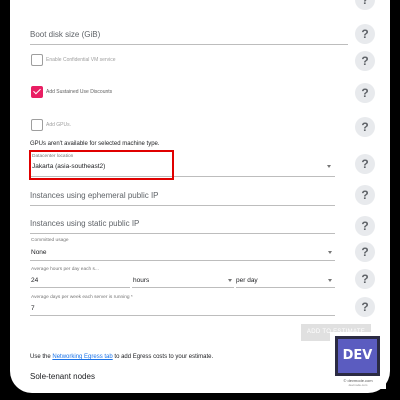  What do you see at coordinates (182, 260) in the screenshot?
I see `committed-usage-underline` at bounding box center [182, 260].